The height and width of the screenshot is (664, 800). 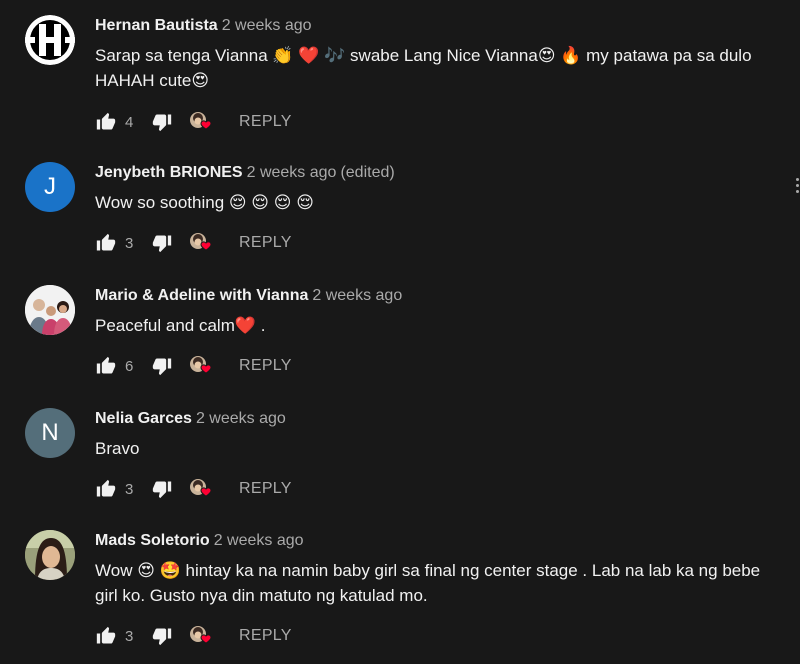 I want to click on comment-text: Peaceful and calm❤️ ., so click(x=180, y=325).